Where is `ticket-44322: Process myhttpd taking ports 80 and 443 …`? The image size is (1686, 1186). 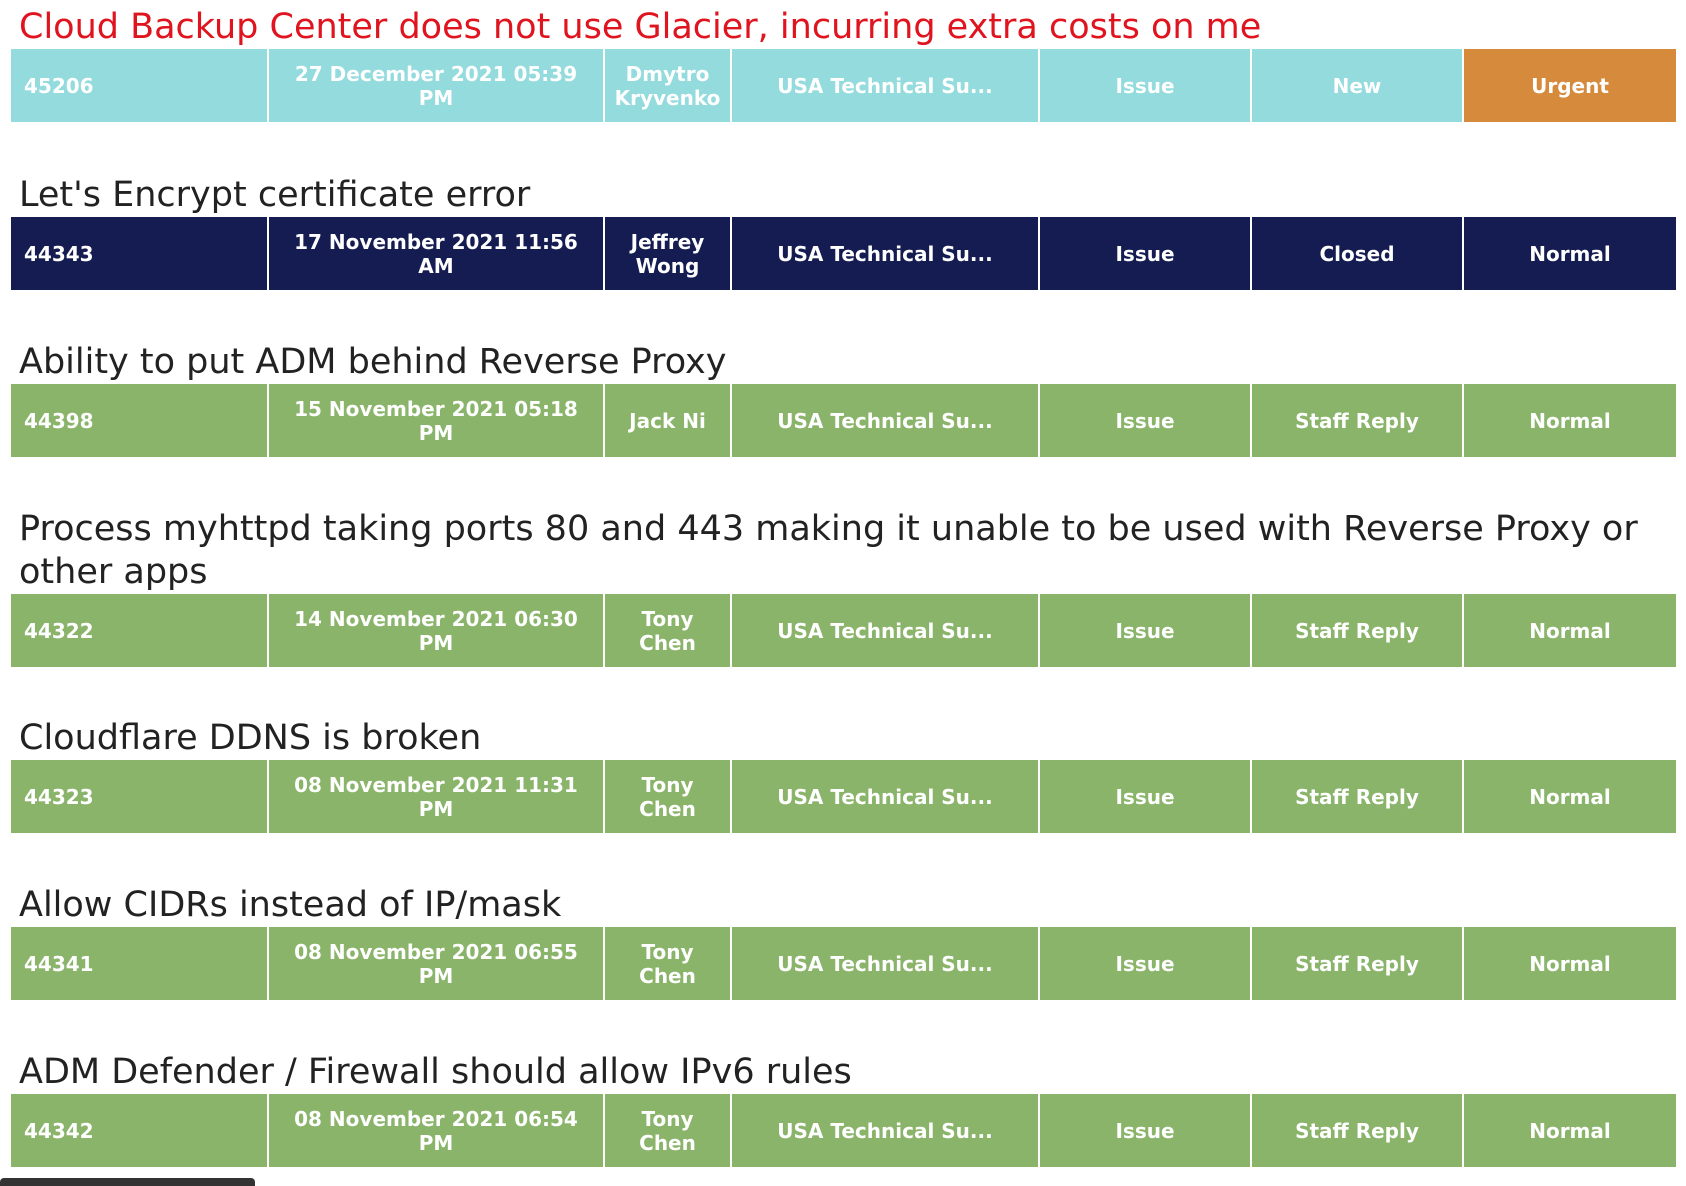
ticket-44322: Process myhttpd taking ports 80 and 443 … is located at coordinates (843, 587).